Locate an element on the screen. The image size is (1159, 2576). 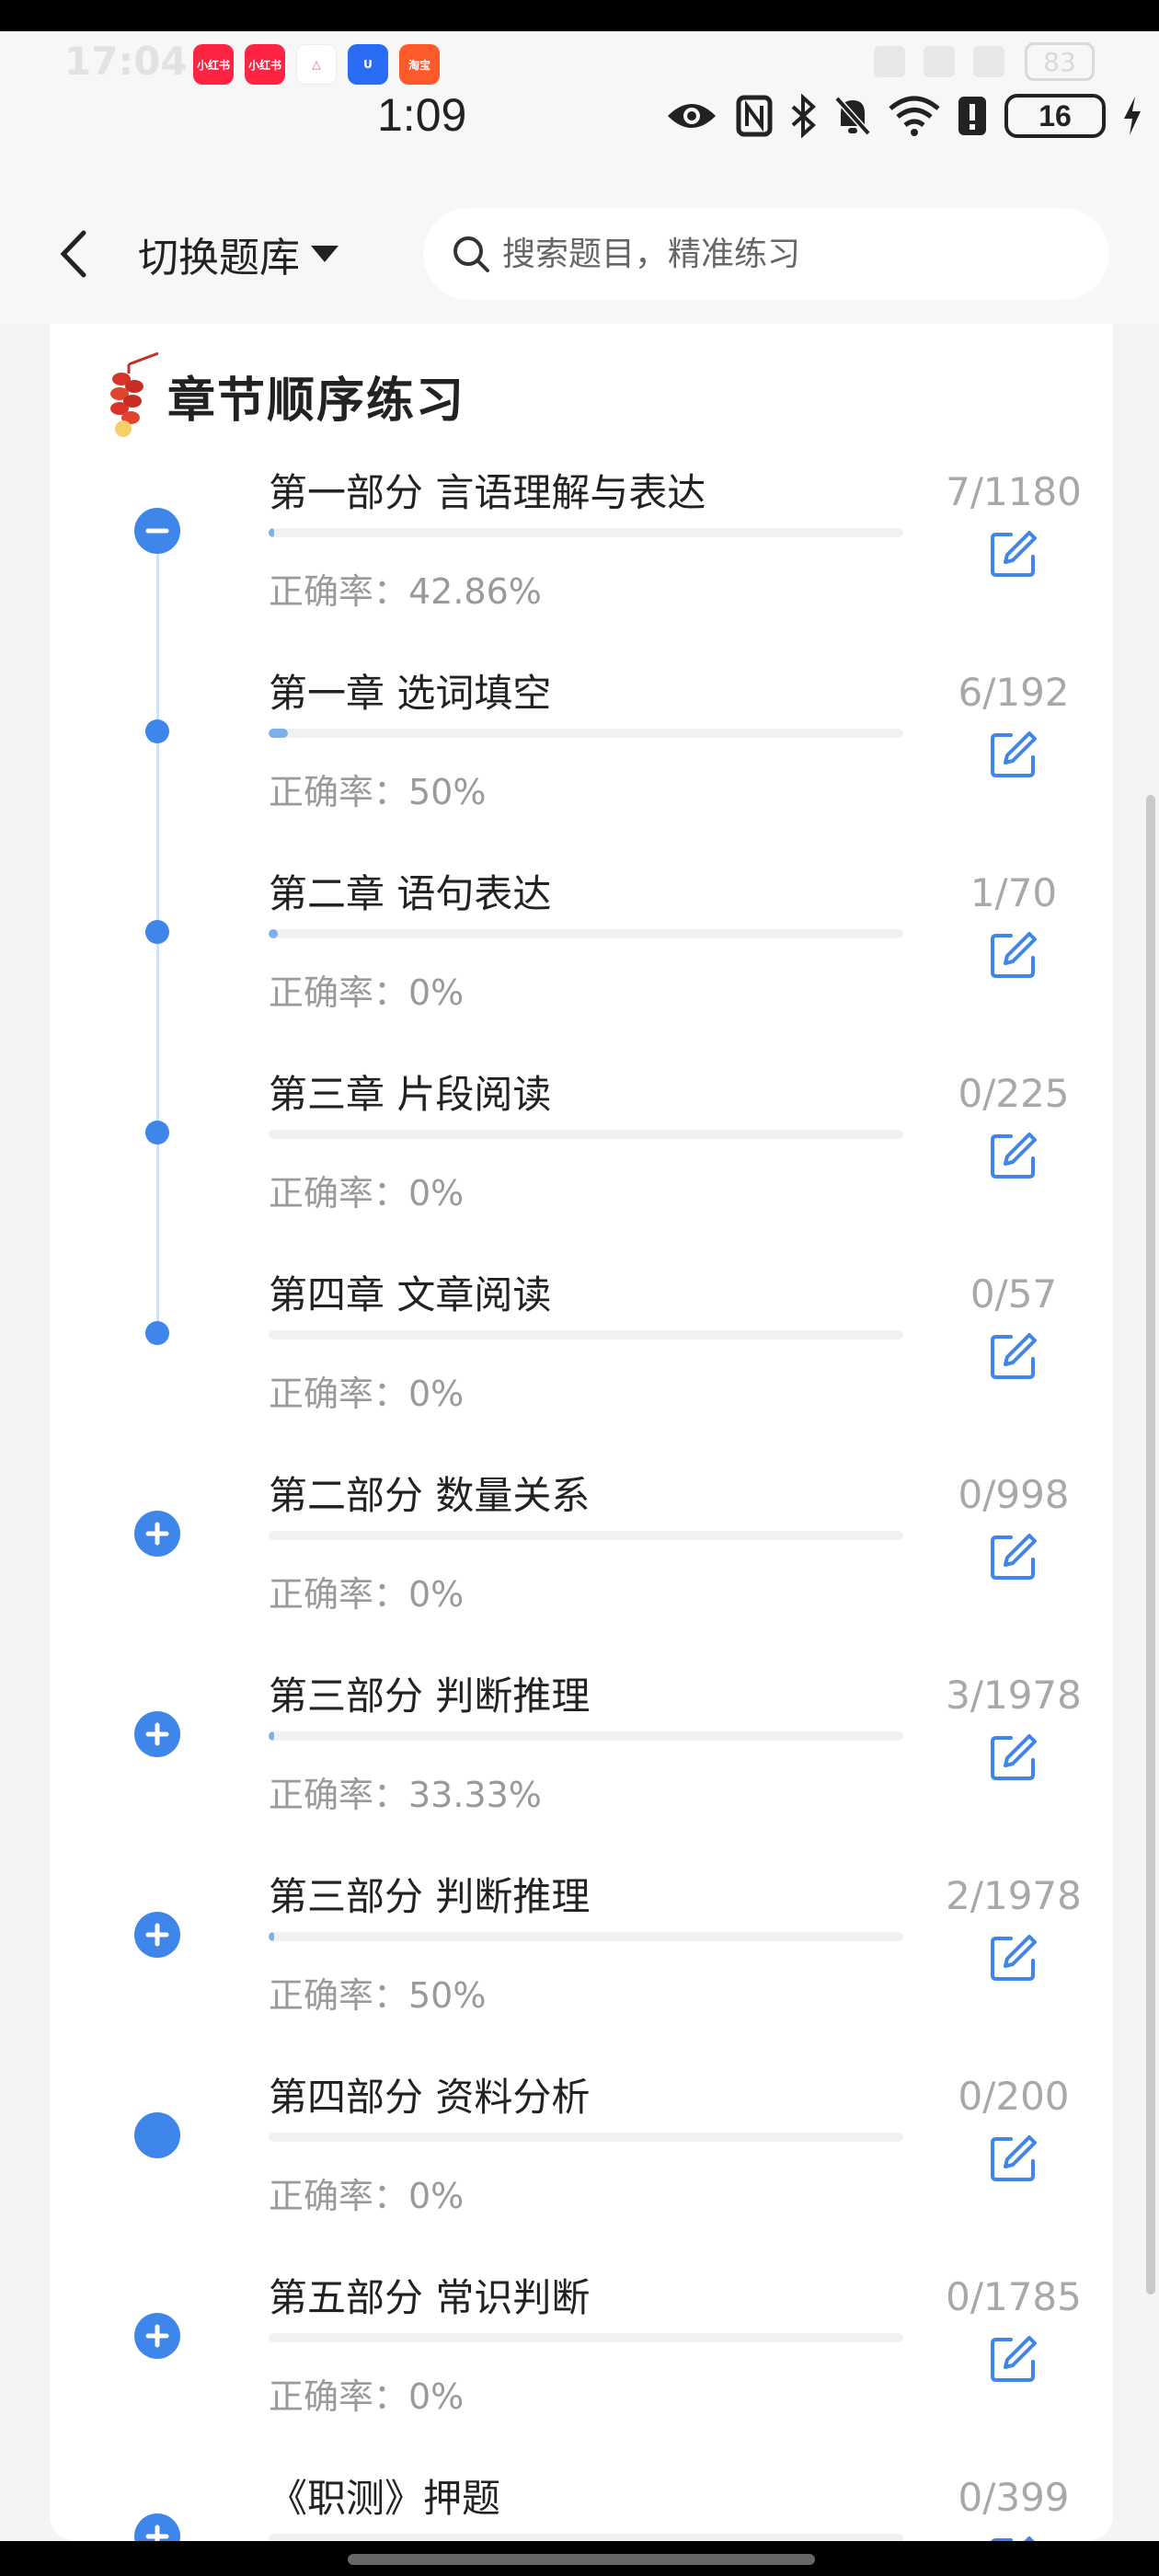
question-count: 0/1785 is located at coordinates (1014, 2296).